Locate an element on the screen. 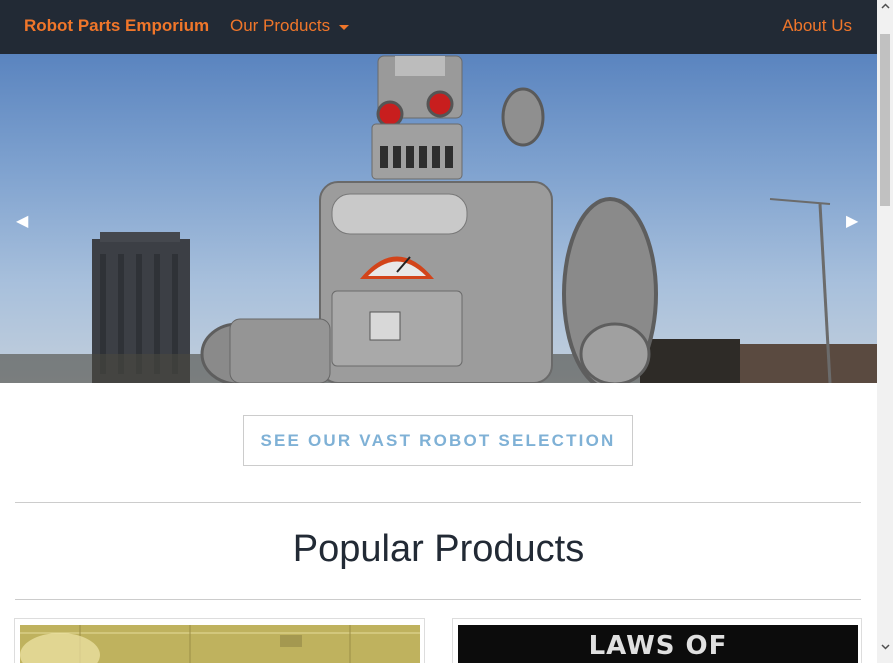 This screenshot has width=893, height=663. scroll-down-icon is located at coordinates (885, 646).